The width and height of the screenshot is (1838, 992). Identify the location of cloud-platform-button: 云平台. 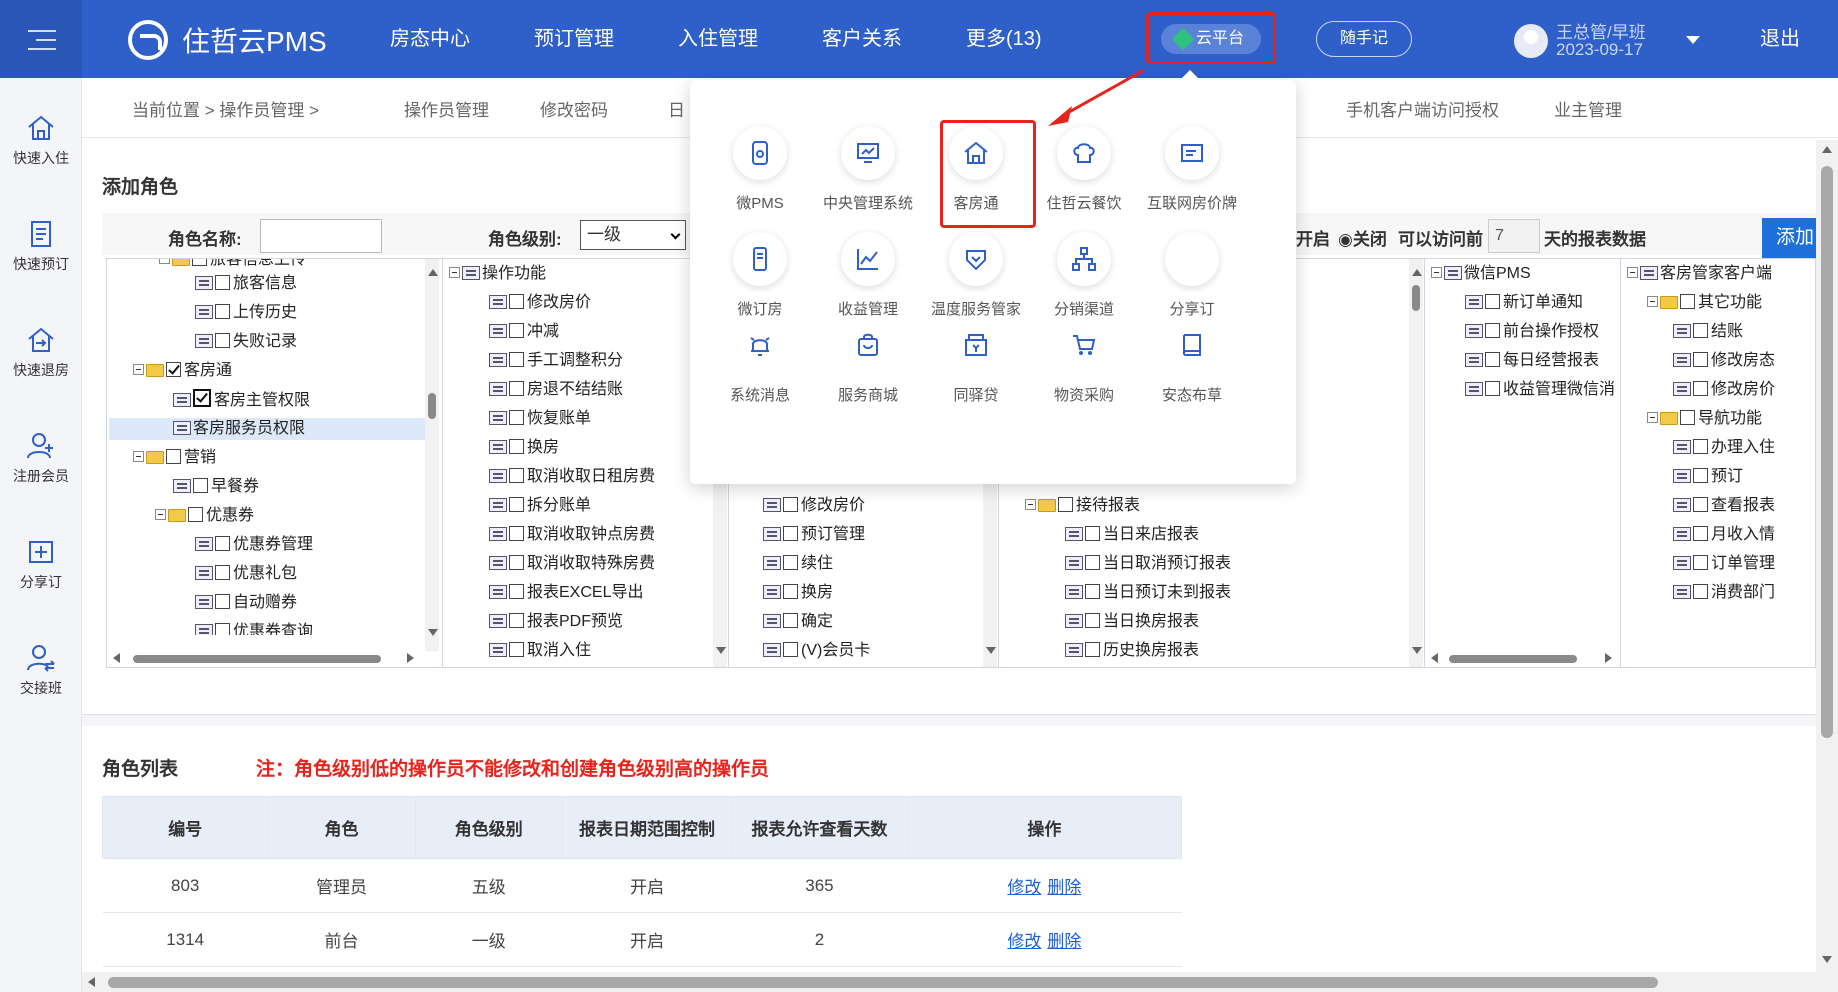
(1211, 39).